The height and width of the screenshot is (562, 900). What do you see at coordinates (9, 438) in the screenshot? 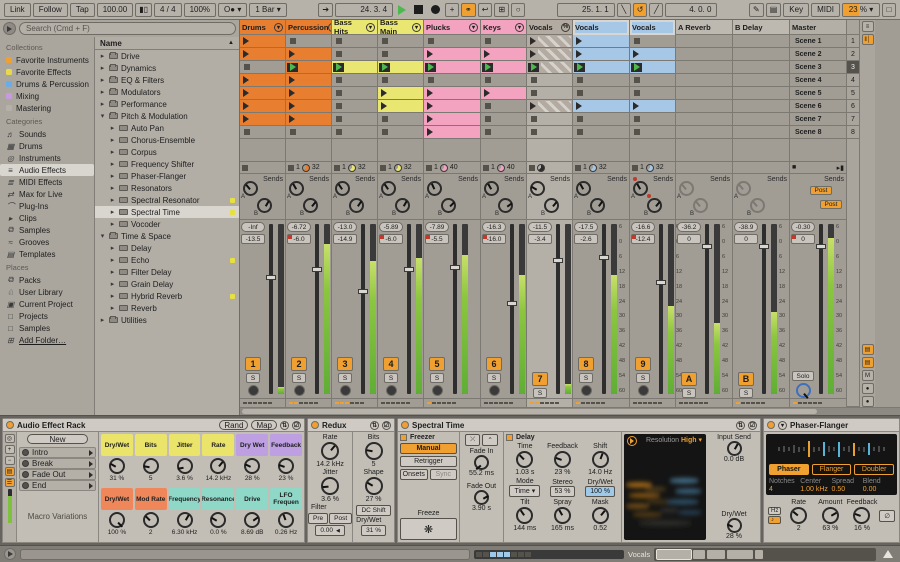
I see `macro-variations-icon: ◎` at bounding box center [9, 438].